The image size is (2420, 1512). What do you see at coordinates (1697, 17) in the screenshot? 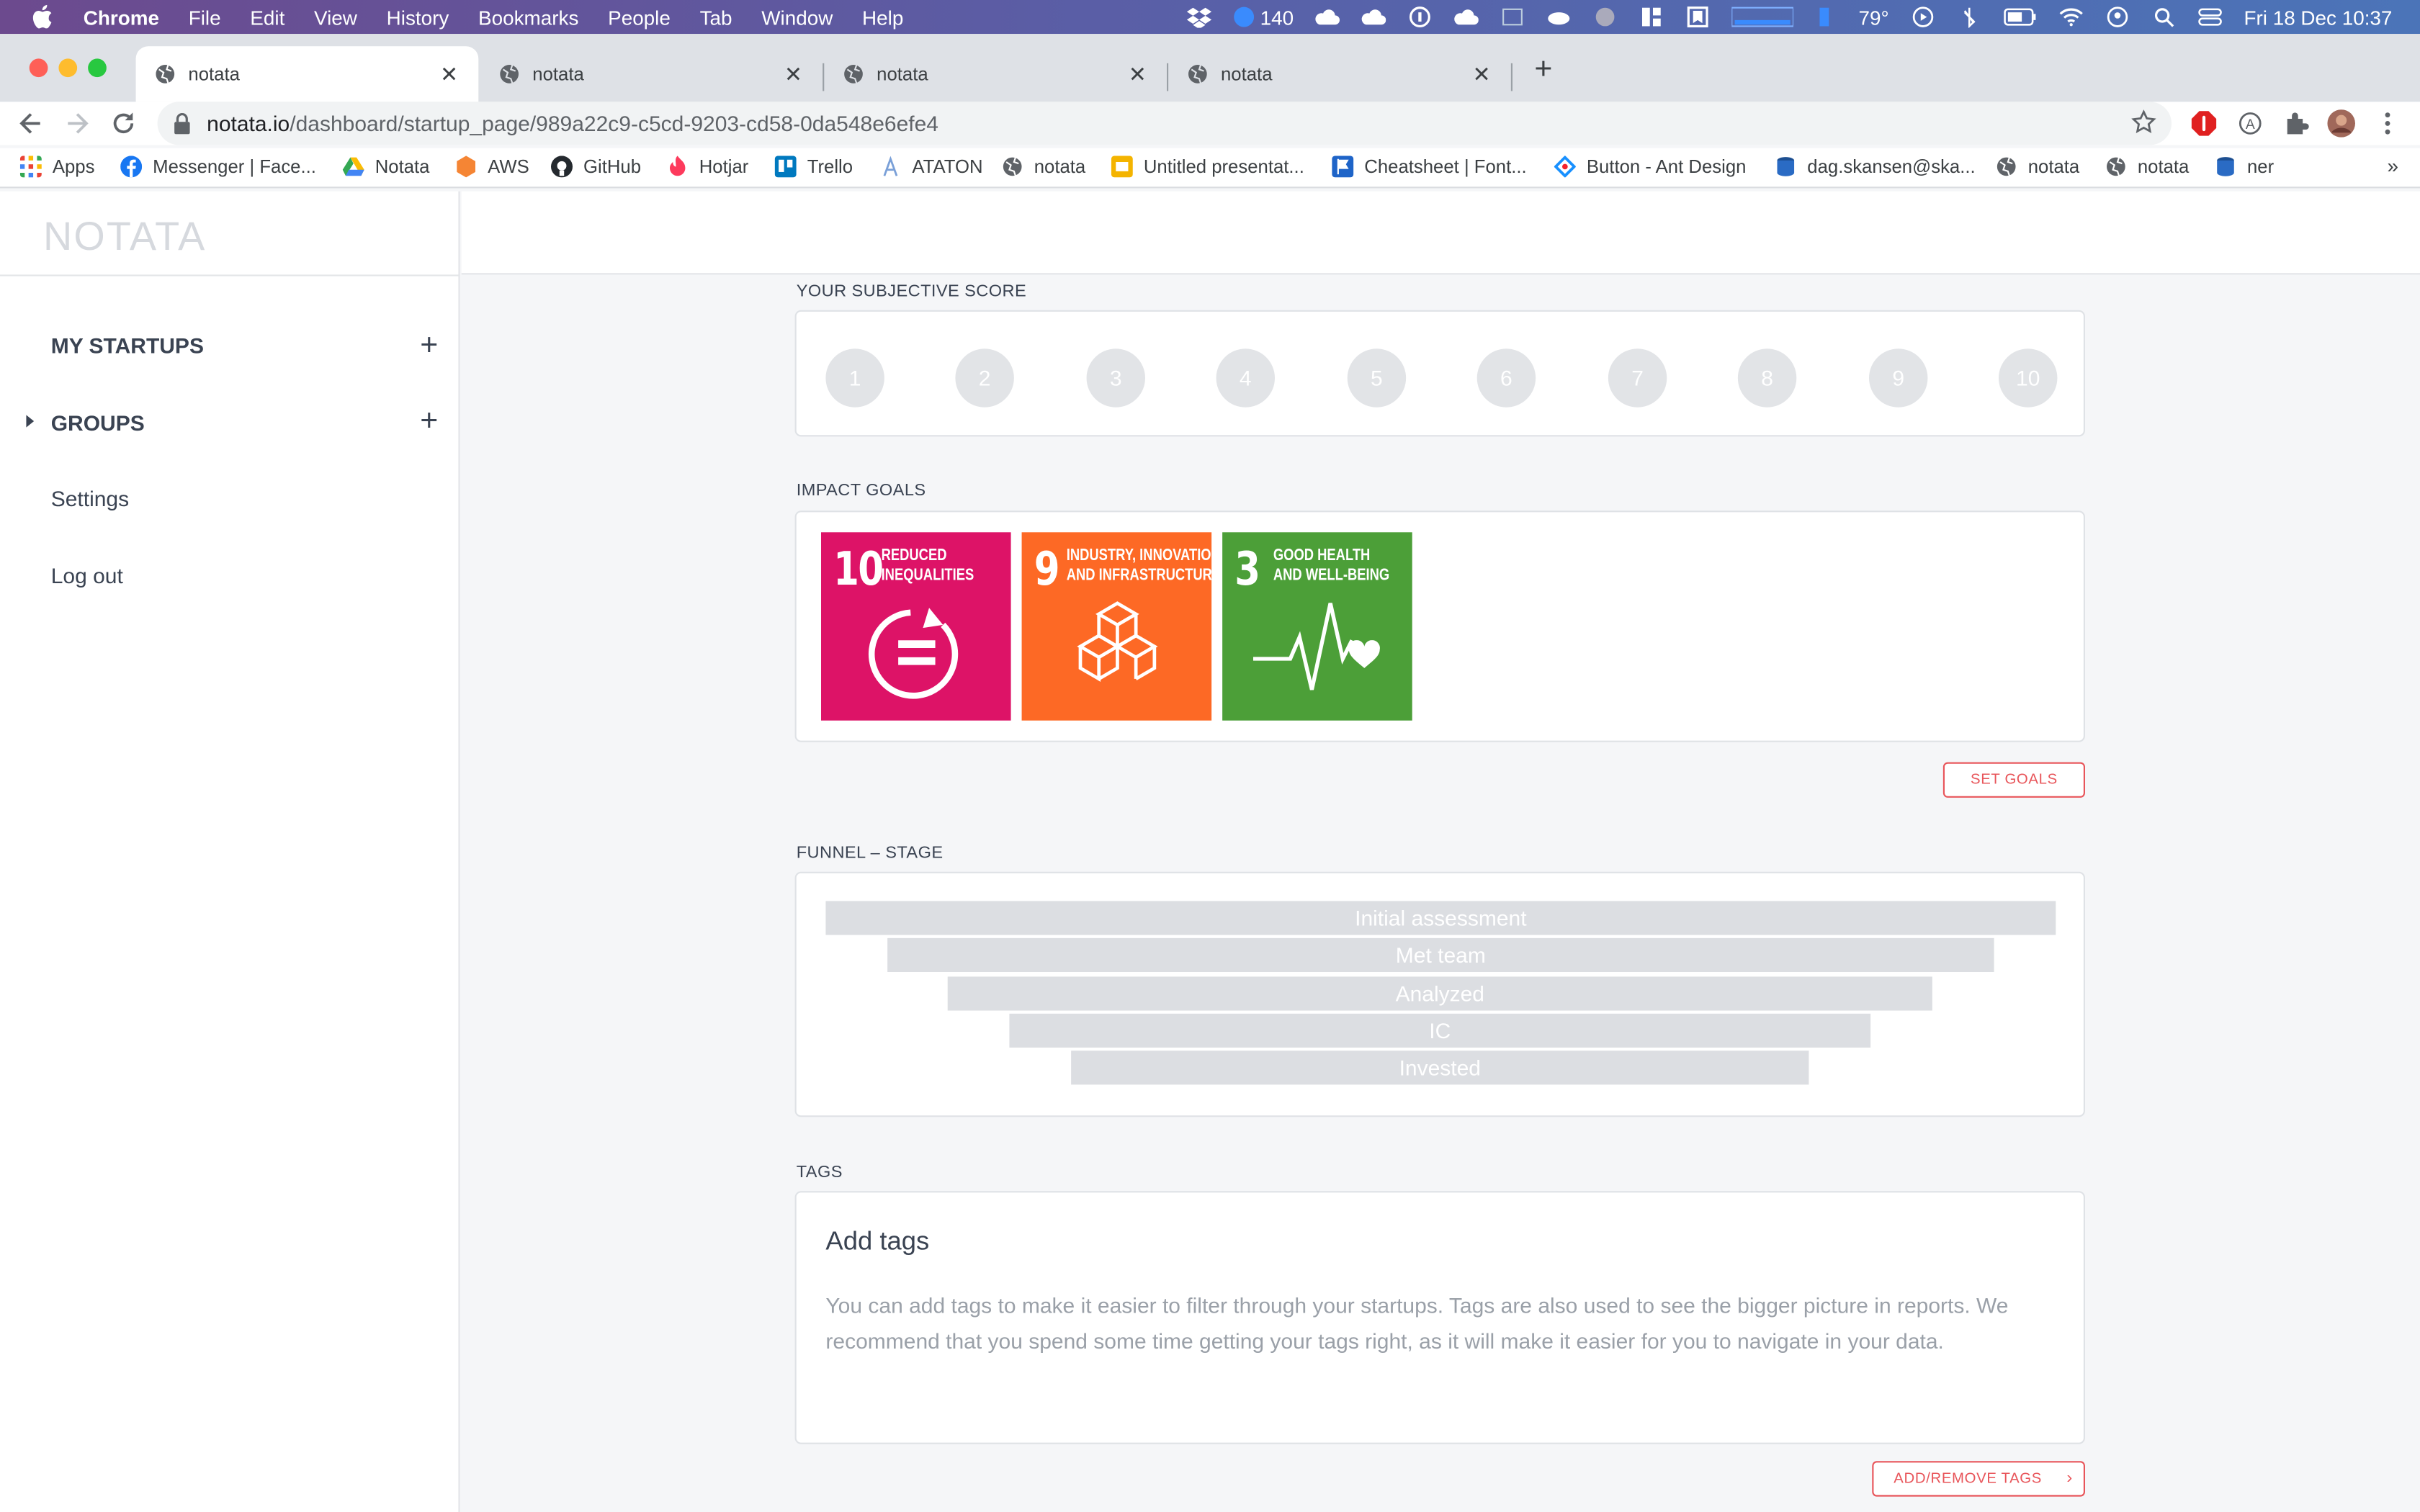
I see `bookmark-square-icon` at bounding box center [1697, 17].